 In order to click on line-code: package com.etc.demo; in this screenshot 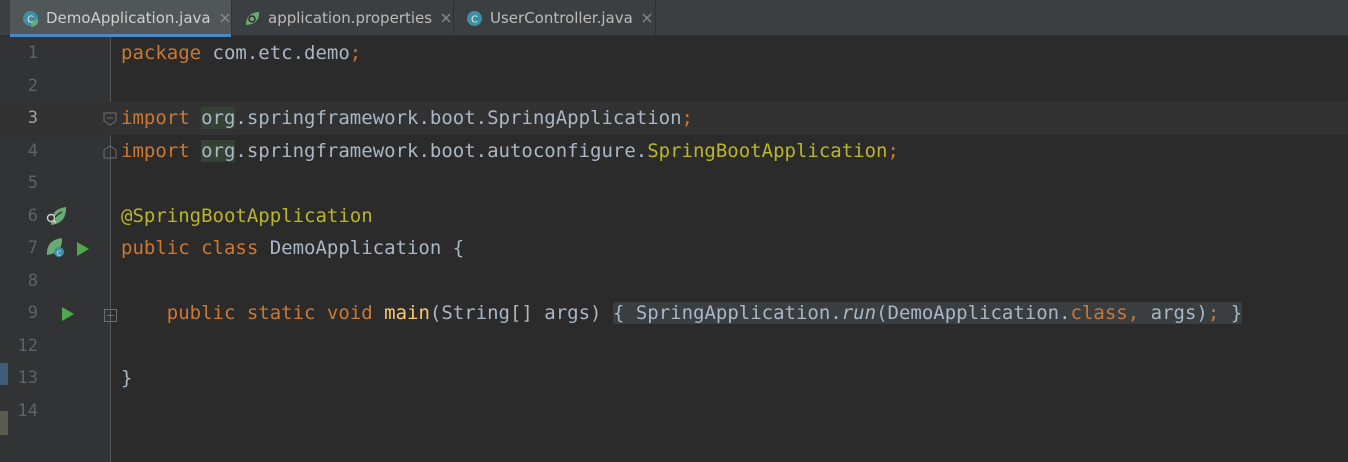, I will do `click(241, 53)`.